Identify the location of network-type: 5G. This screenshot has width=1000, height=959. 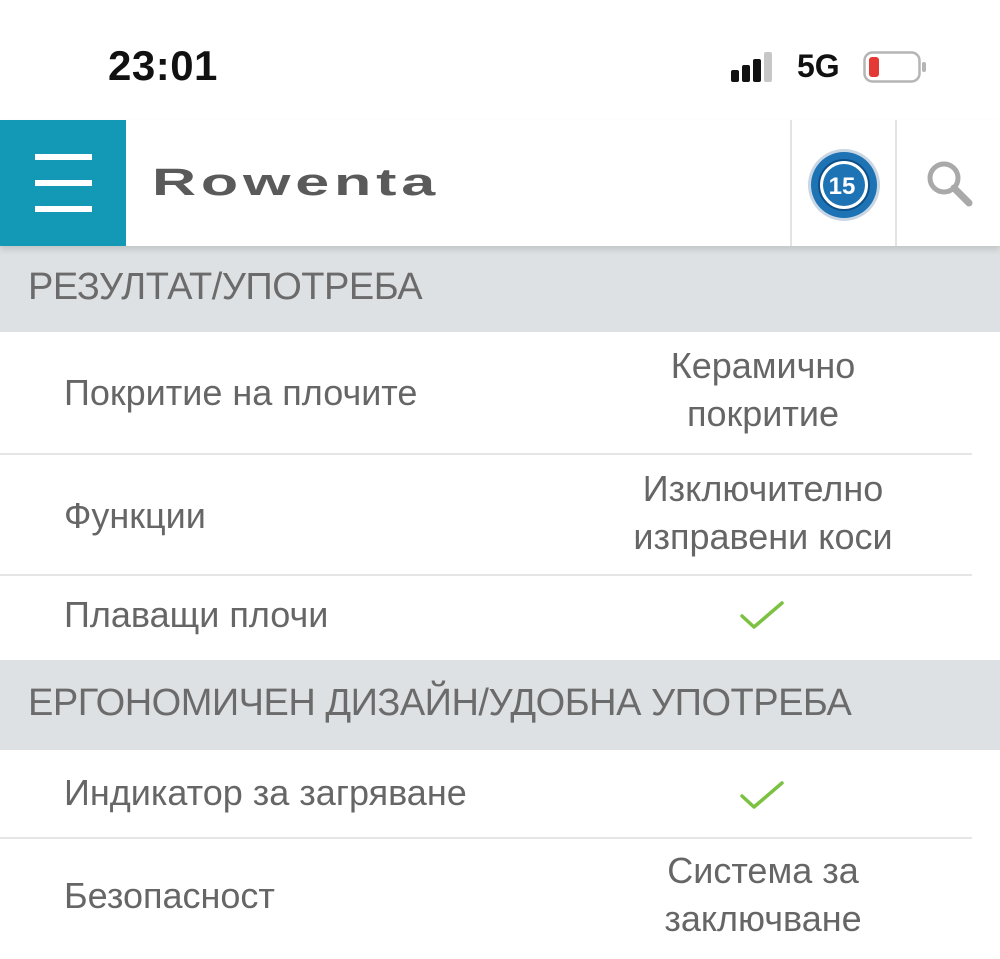
(818, 66).